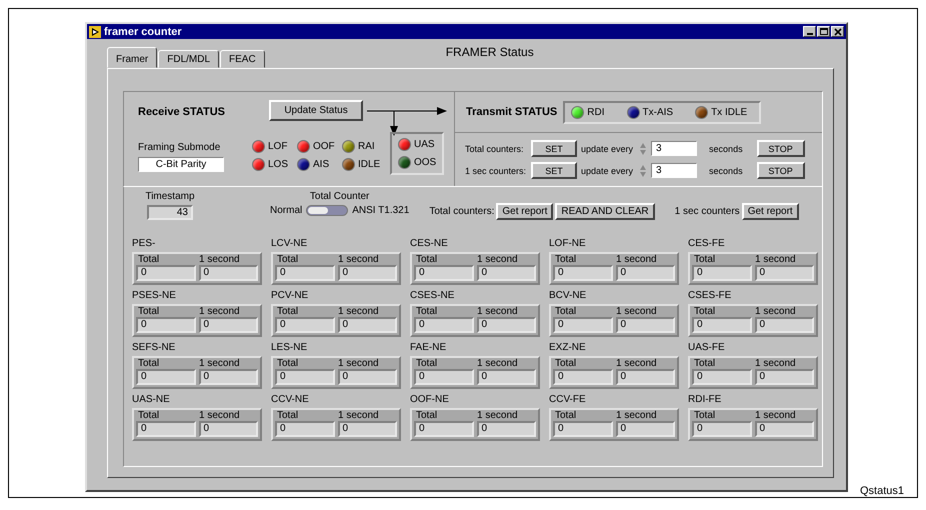  Describe the element at coordinates (289, 347) in the screenshot. I see `counter-name: LES-NE` at that location.